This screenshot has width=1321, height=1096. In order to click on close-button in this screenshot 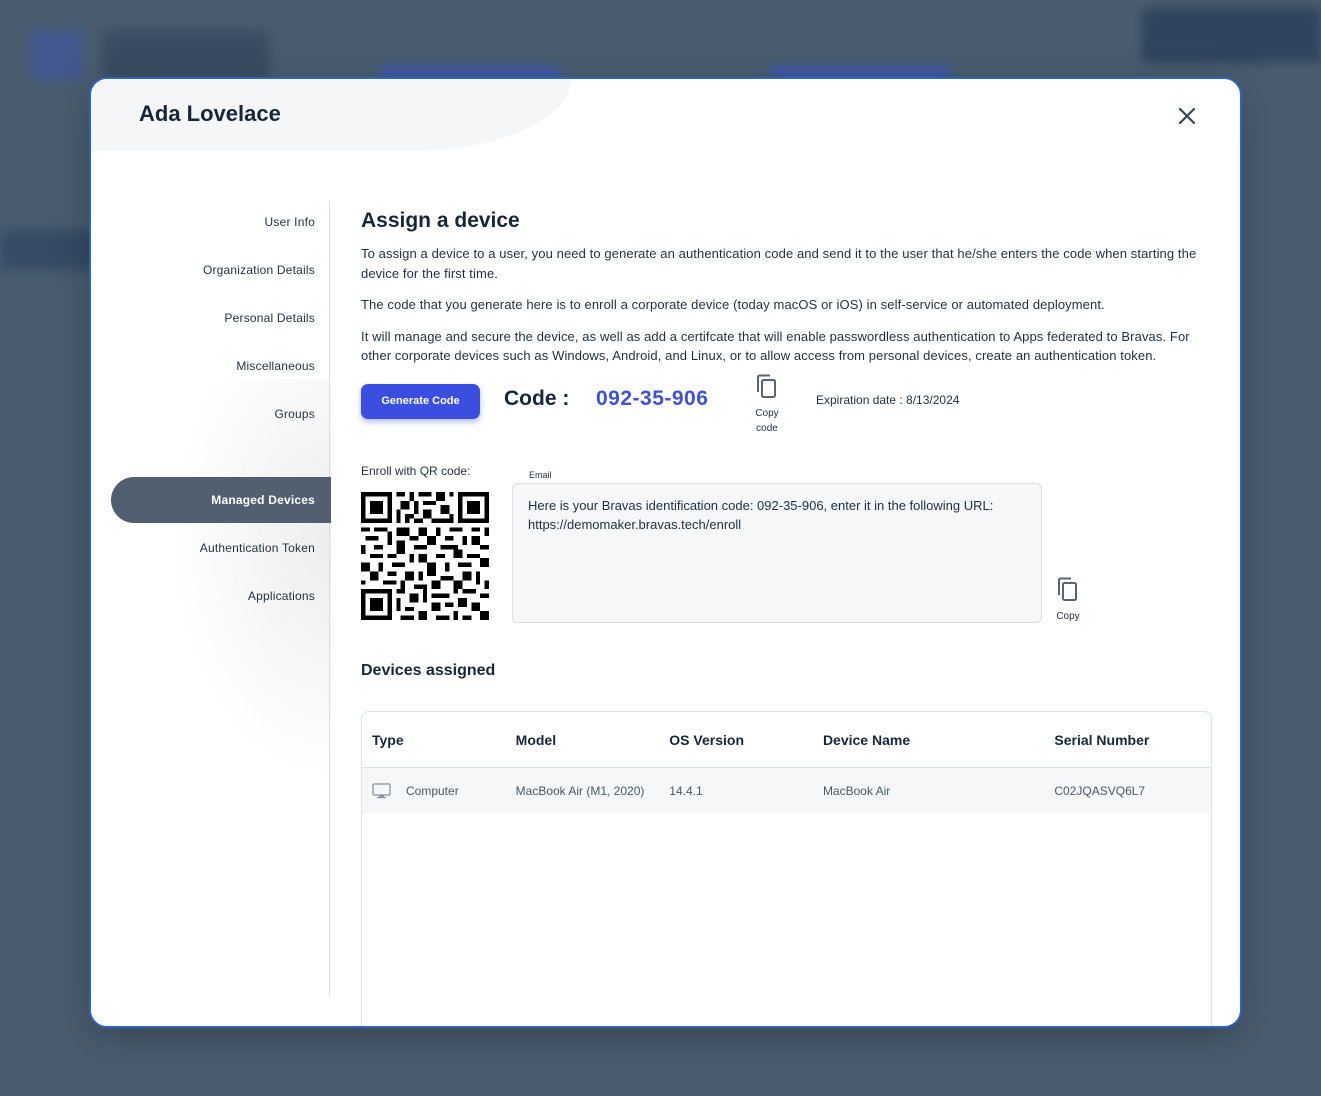, I will do `click(1187, 116)`.